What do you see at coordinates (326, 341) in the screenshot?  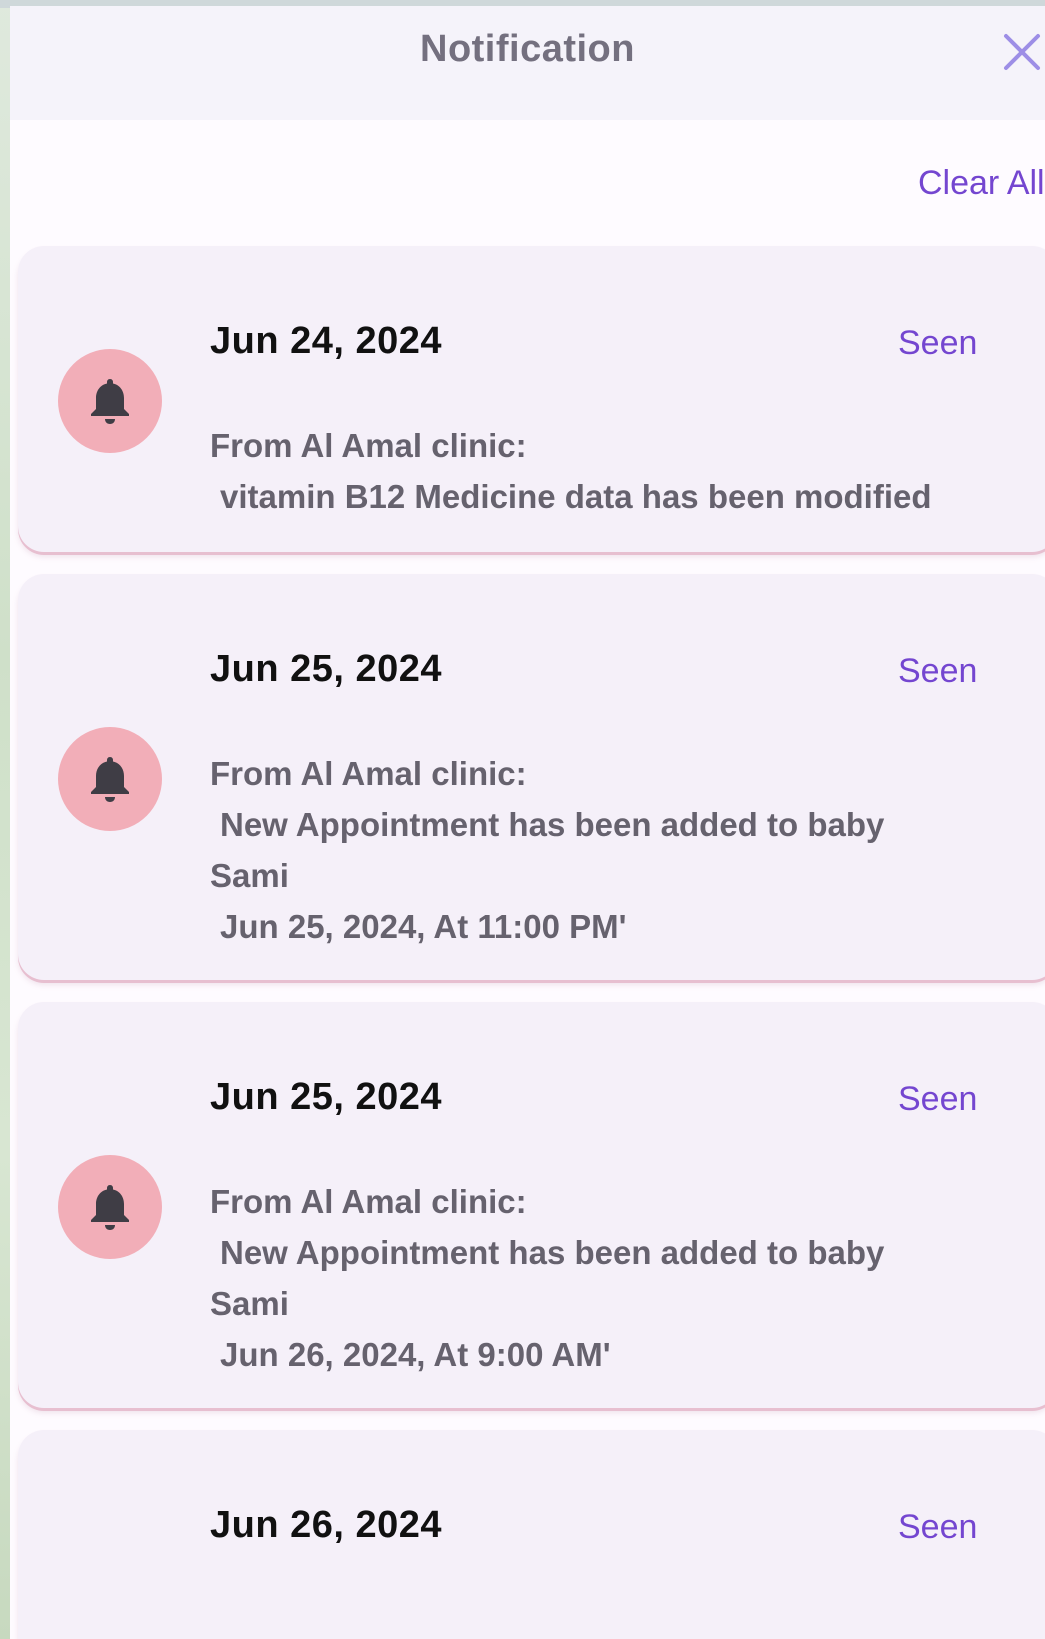 I see `notification-date: Jun 24, 2024` at bounding box center [326, 341].